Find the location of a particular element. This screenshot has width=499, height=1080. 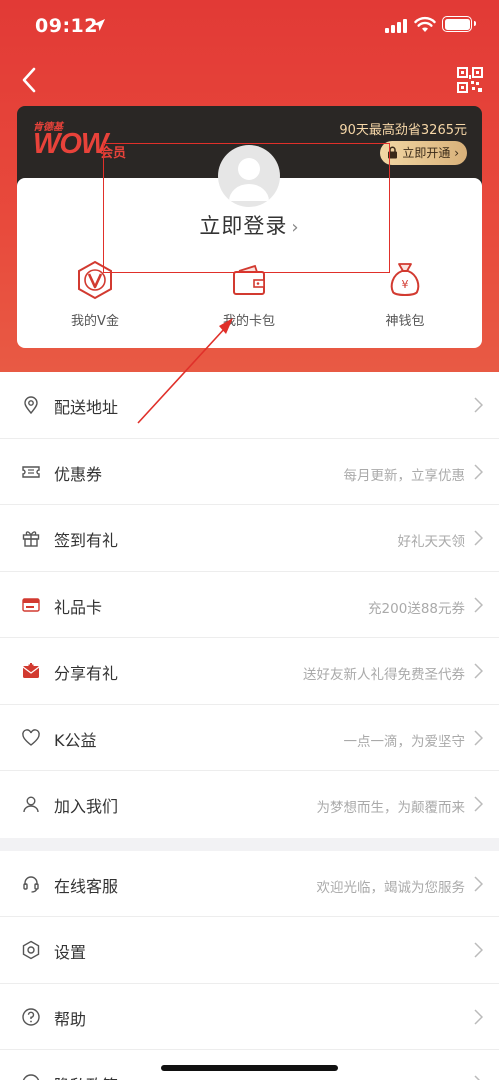

status-time: 09:12 is located at coordinates (66, 26).